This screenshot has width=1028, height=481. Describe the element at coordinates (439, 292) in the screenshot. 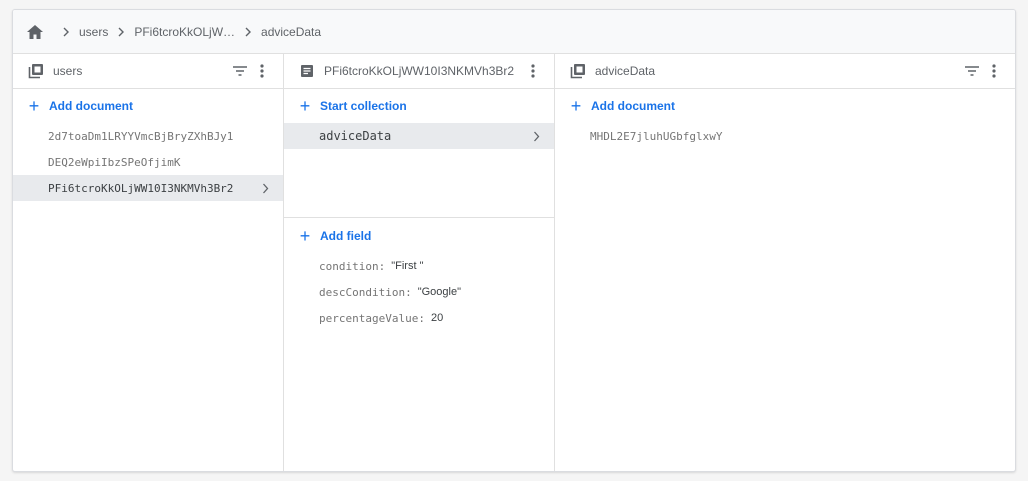

I see `field-value: "Google"` at that location.